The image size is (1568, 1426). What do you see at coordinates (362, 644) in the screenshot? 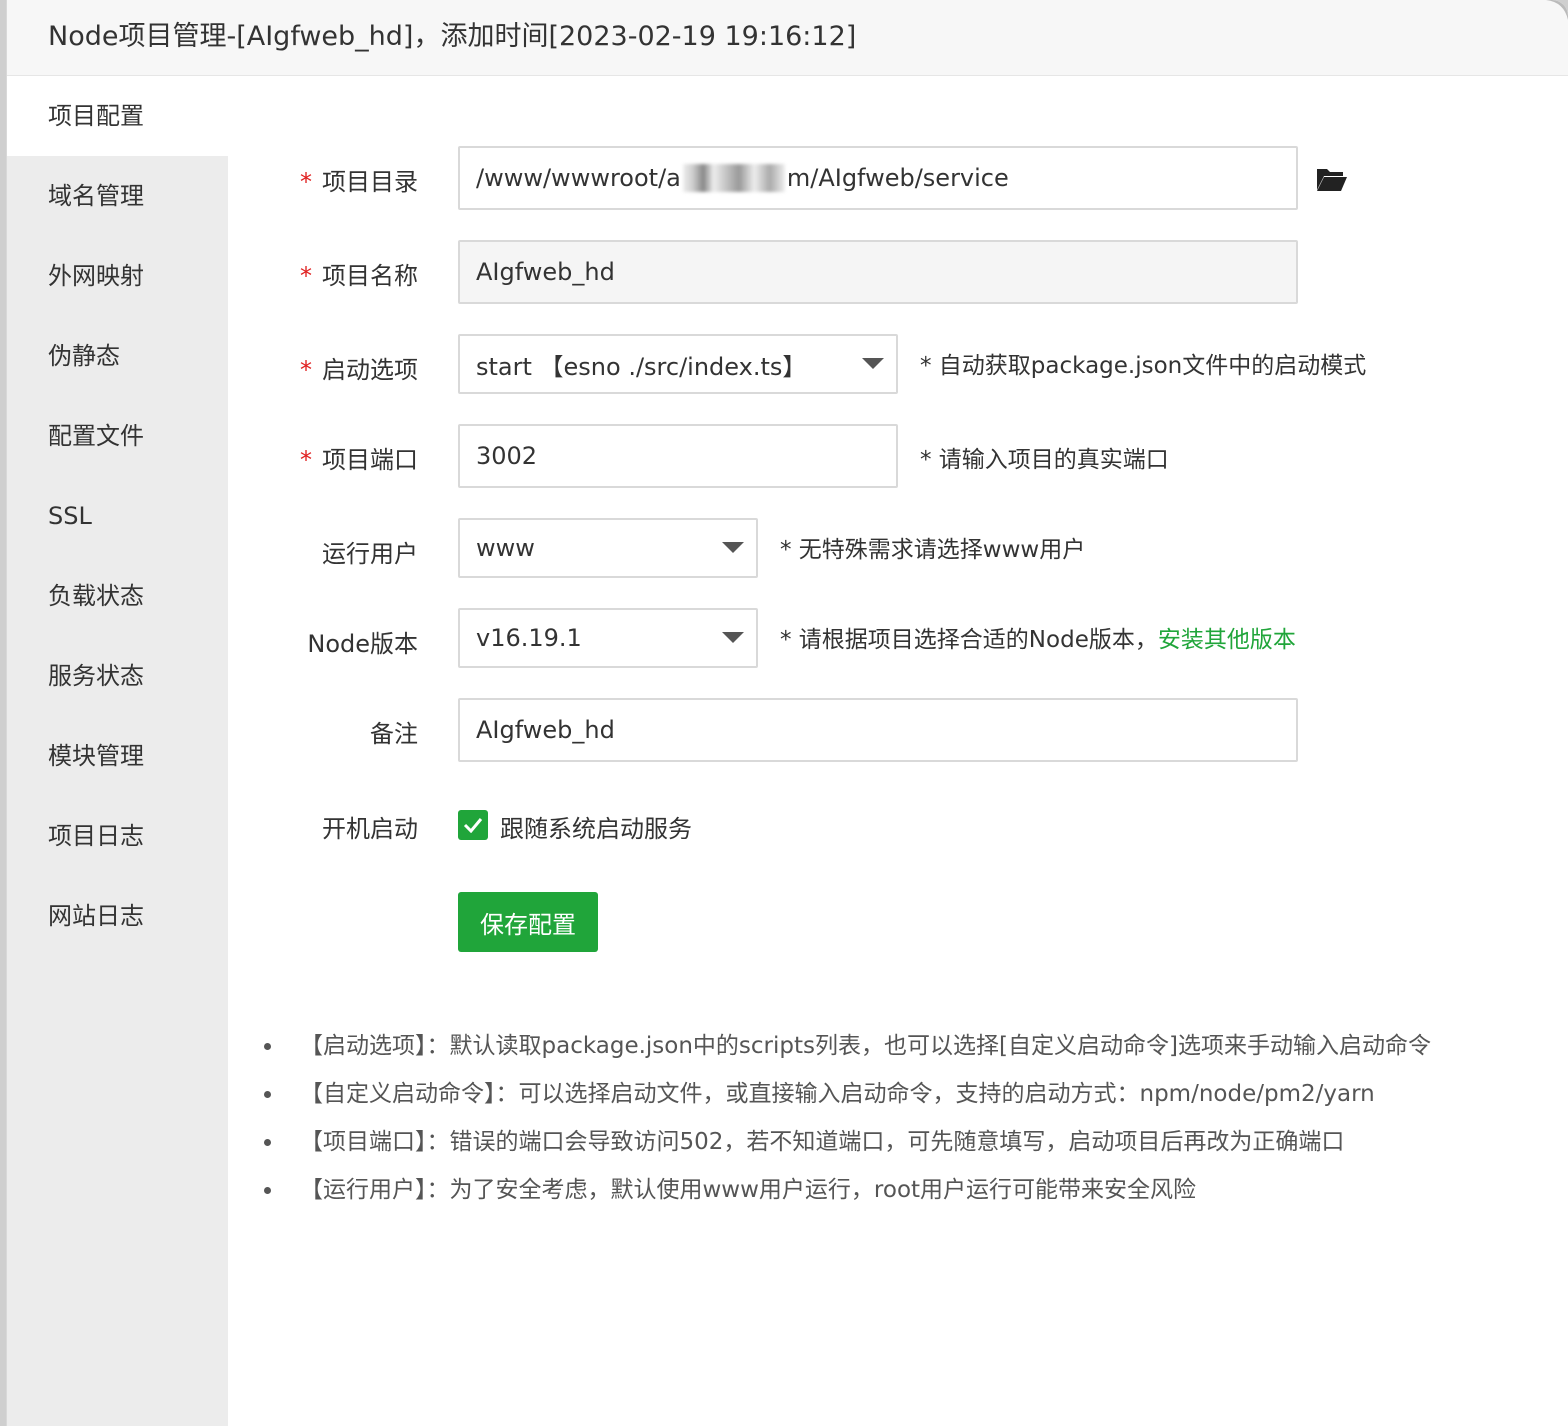
I see `node-version-label: Node版本` at bounding box center [362, 644].